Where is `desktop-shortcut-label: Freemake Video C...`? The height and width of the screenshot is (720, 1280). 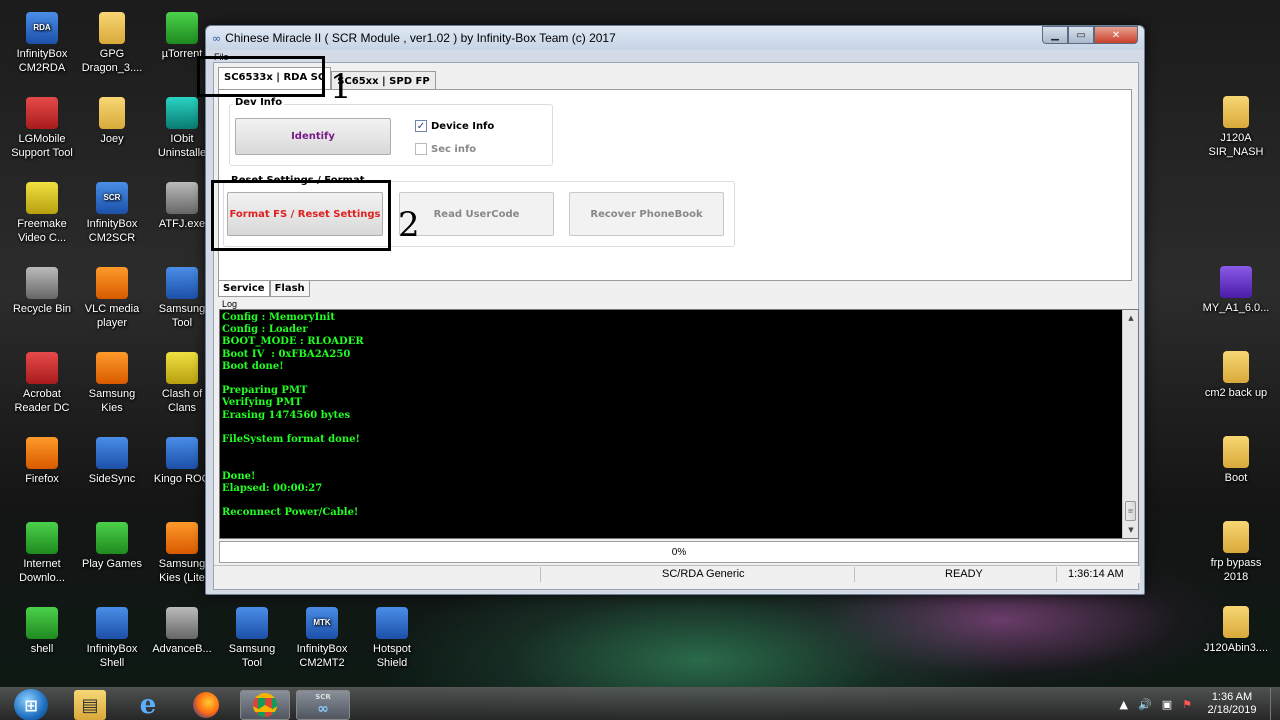 desktop-shortcut-label: Freemake Video C... is located at coordinates (42, 231).